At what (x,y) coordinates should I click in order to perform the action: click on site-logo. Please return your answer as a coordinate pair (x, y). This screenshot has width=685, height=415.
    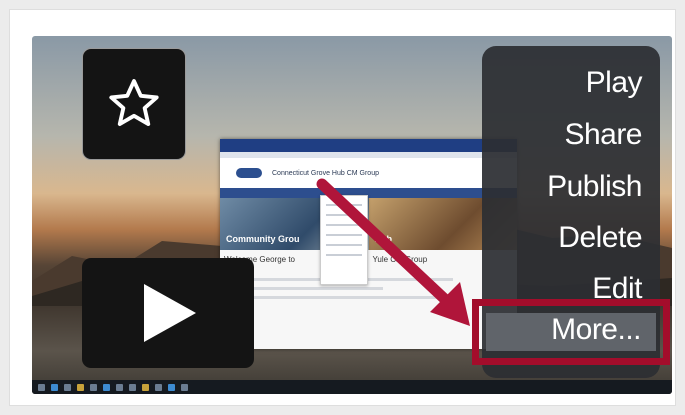
    Looking at the image, I should click on (249, 173).